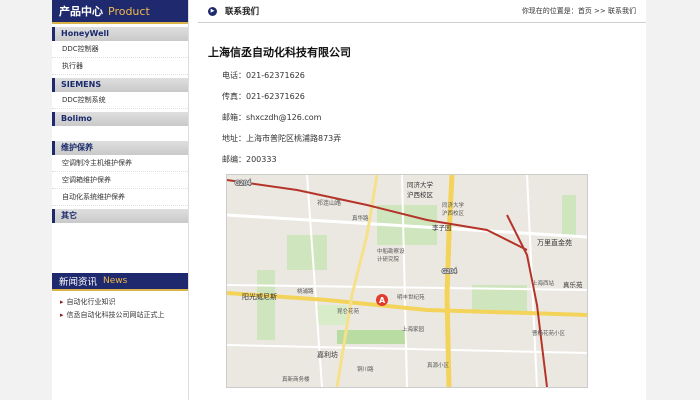 This screenshot has height=400, width=700. I want to click on news-item-label: 信丞自动化科技公司网站正式上, so click(115, 315).